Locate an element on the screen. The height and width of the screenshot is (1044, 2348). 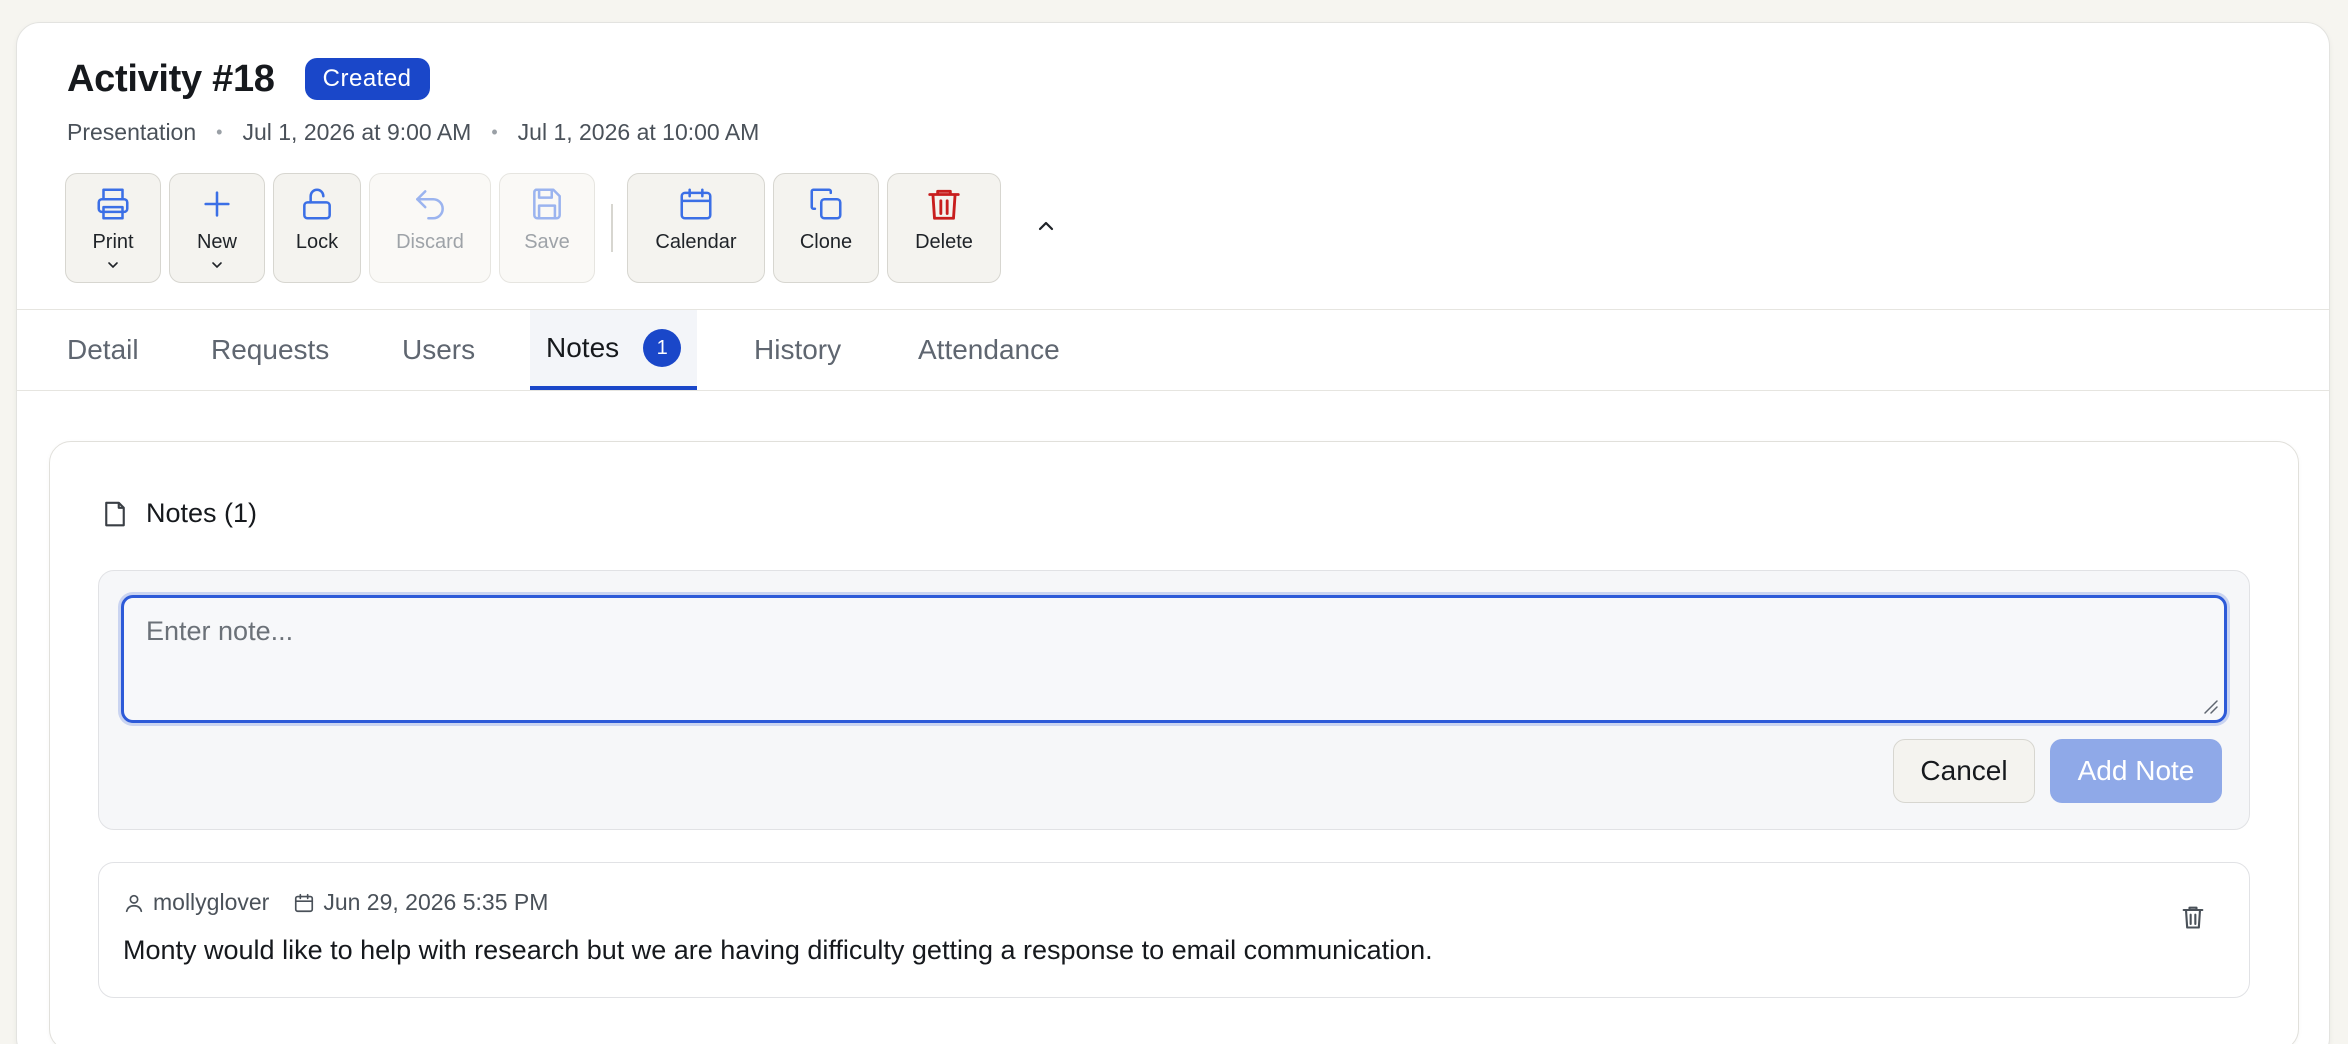
undo-icon is located at coordinates (430, 204).